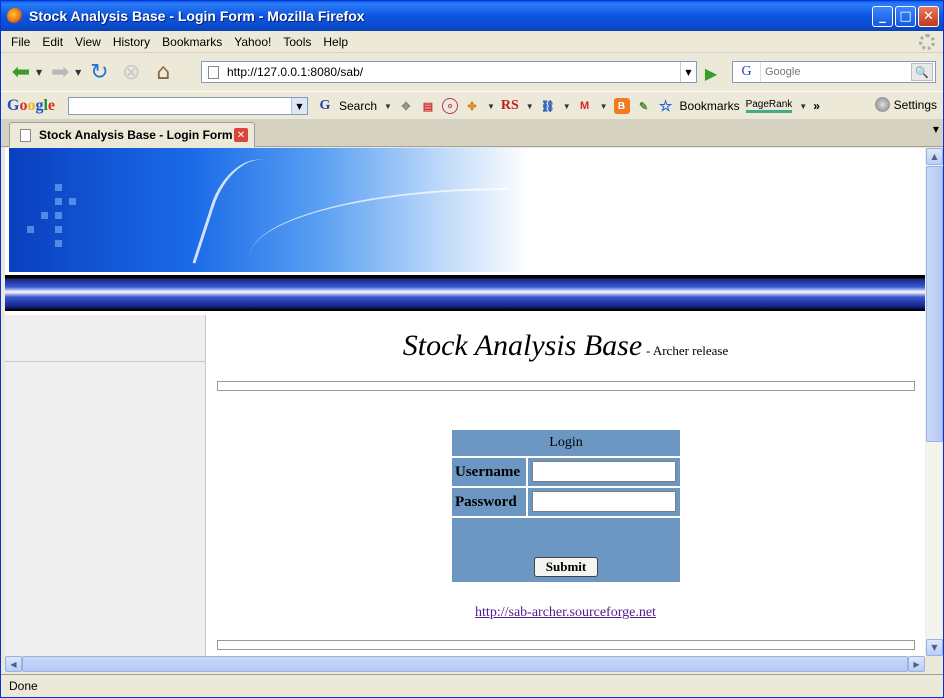  Describe the element at coordinates (252, 42) in the screenshot. I see `menu-yahoo: Yahoo!` at that location.